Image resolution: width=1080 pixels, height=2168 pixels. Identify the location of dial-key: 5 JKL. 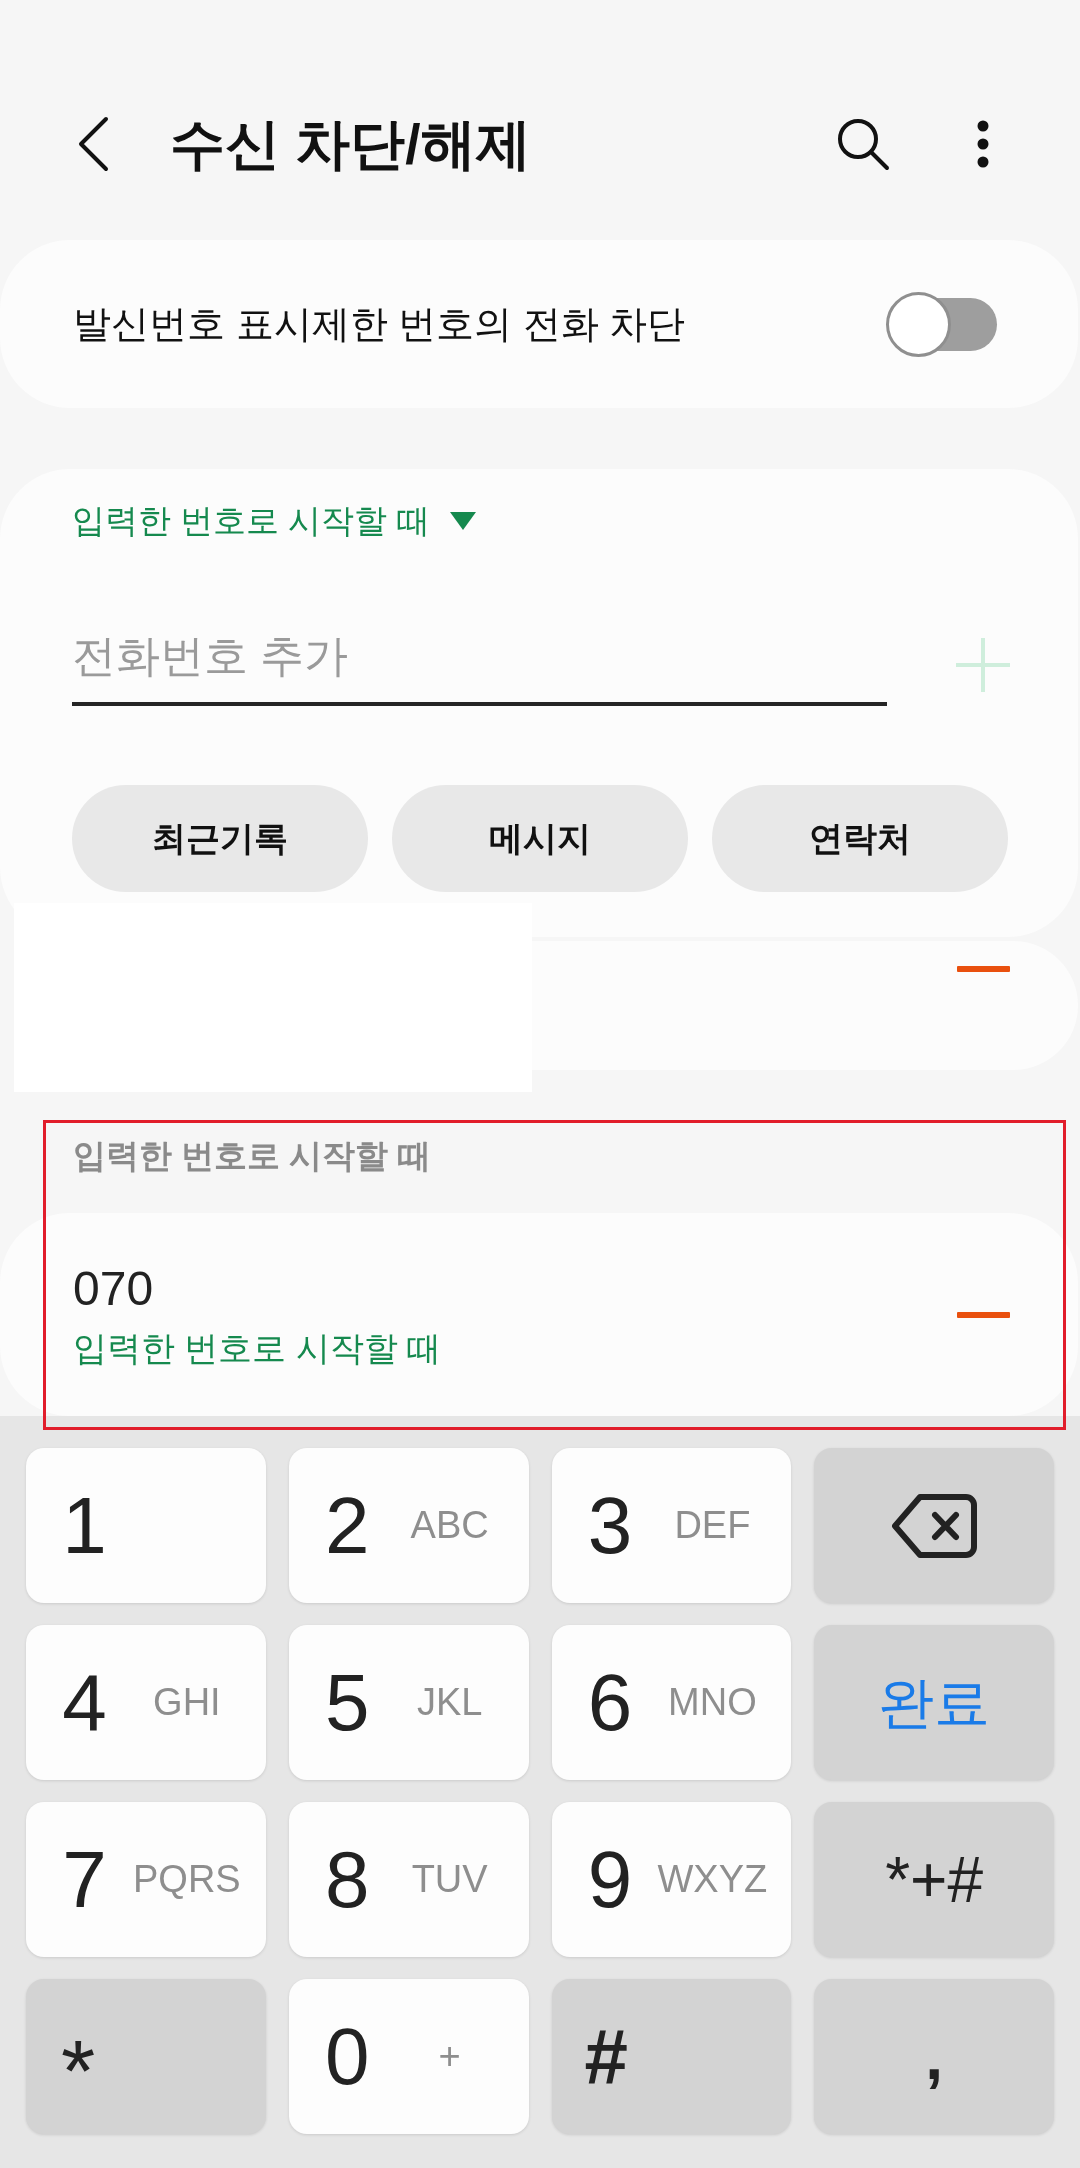
(408, 1702).